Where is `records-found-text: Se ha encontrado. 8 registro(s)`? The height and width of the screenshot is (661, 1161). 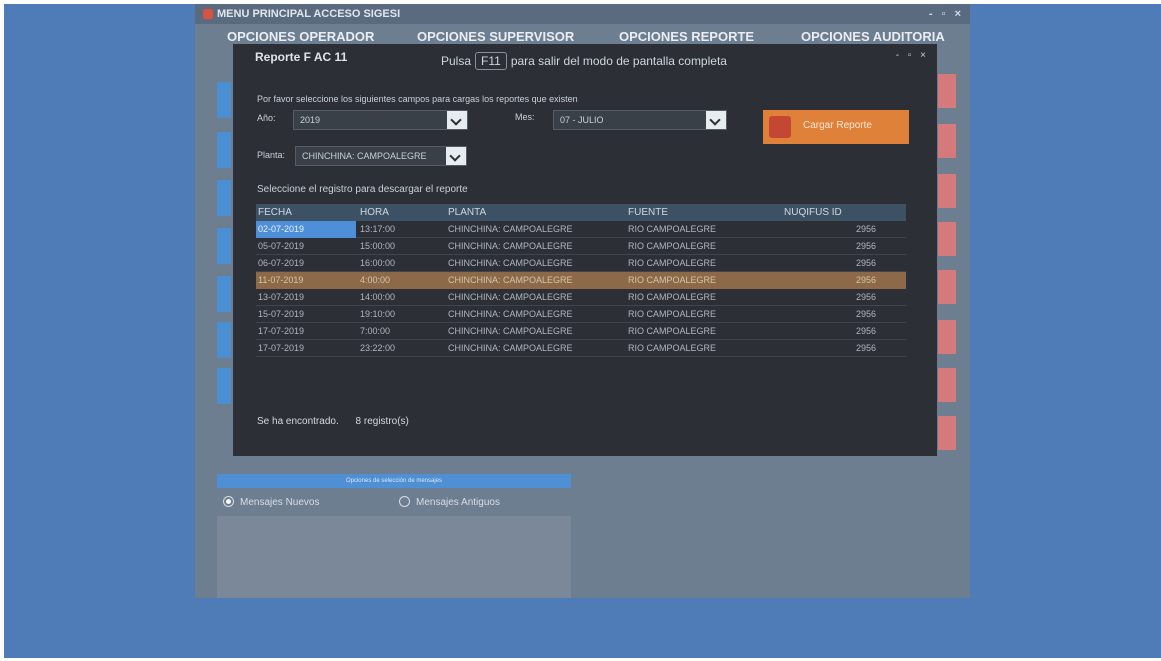 records-found-text: Se ha encontrado. 8 registro(s) is located at coordinates (333, 421).